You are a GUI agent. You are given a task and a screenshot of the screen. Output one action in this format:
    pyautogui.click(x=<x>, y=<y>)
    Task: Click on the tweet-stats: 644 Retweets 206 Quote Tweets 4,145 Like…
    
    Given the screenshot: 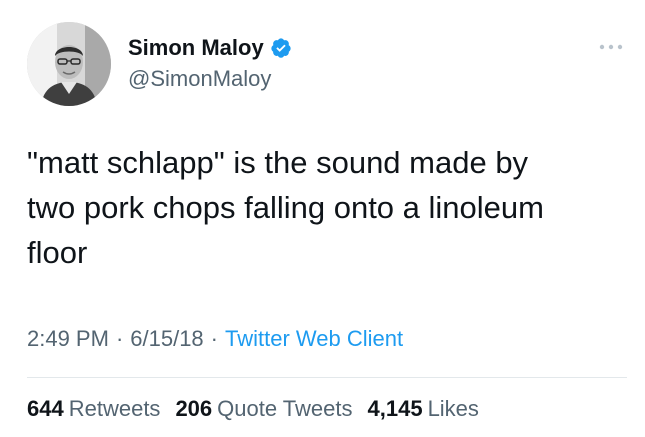 What is the action you would take?
    pyautogui.click(x=260, y=409)
    